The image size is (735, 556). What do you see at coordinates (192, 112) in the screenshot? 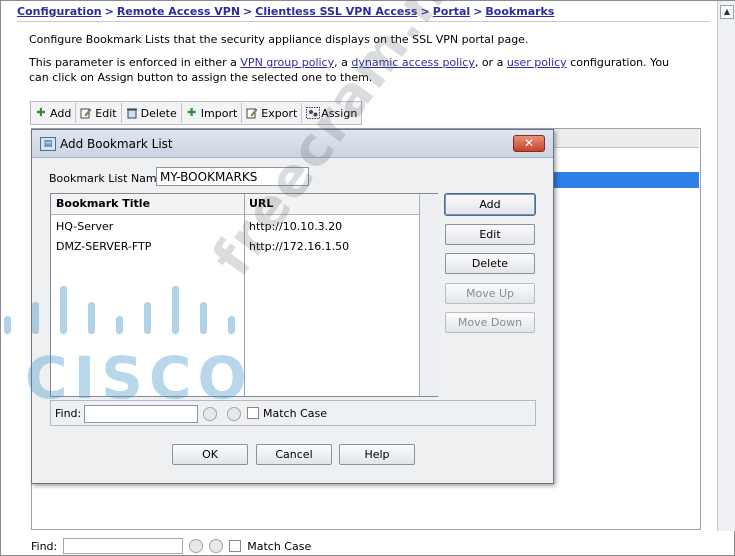
I see `import-icon: ✚` at bounding box center [192, 112].